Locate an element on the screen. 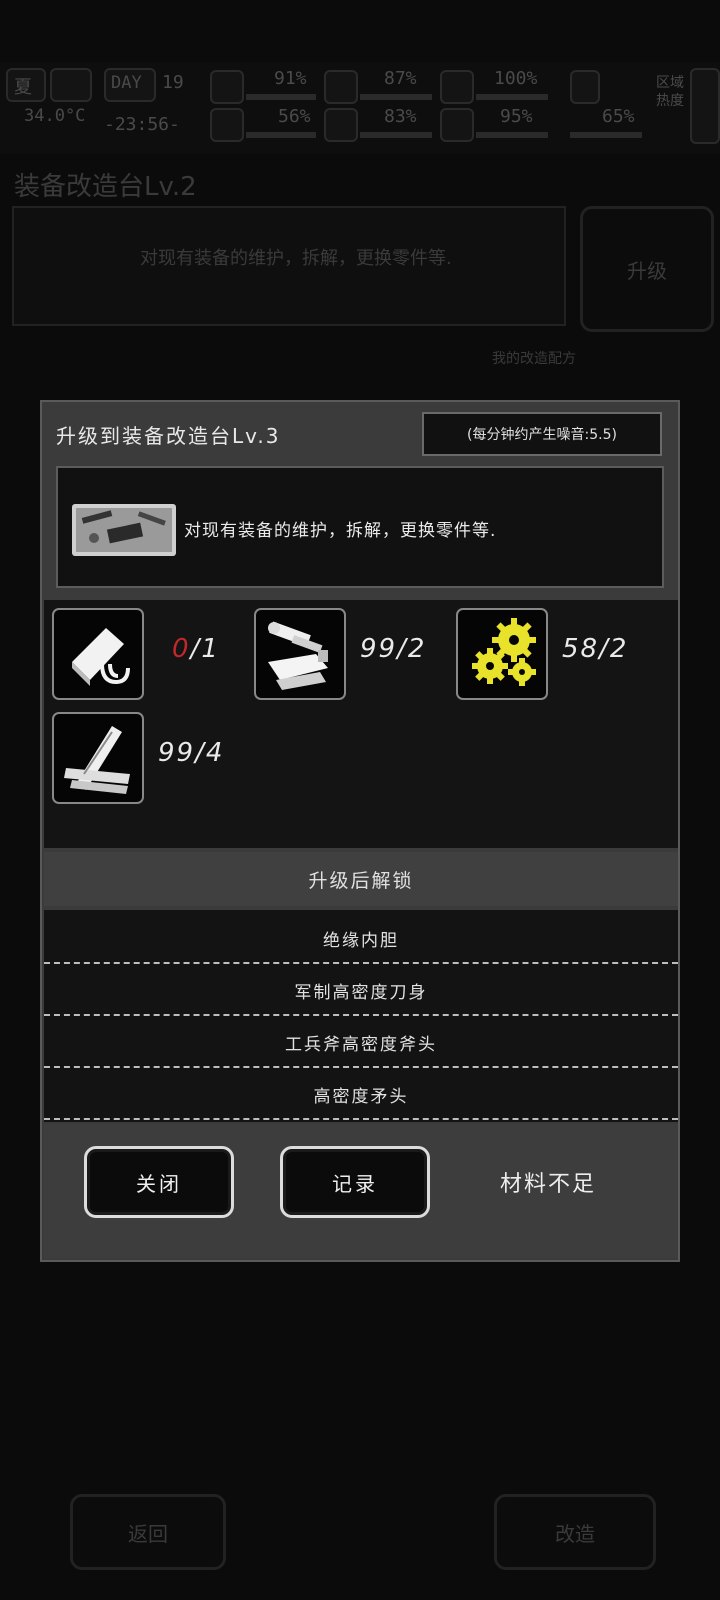 The image size is (720, 1600). mind-bar is located at coordinates (281, 135).